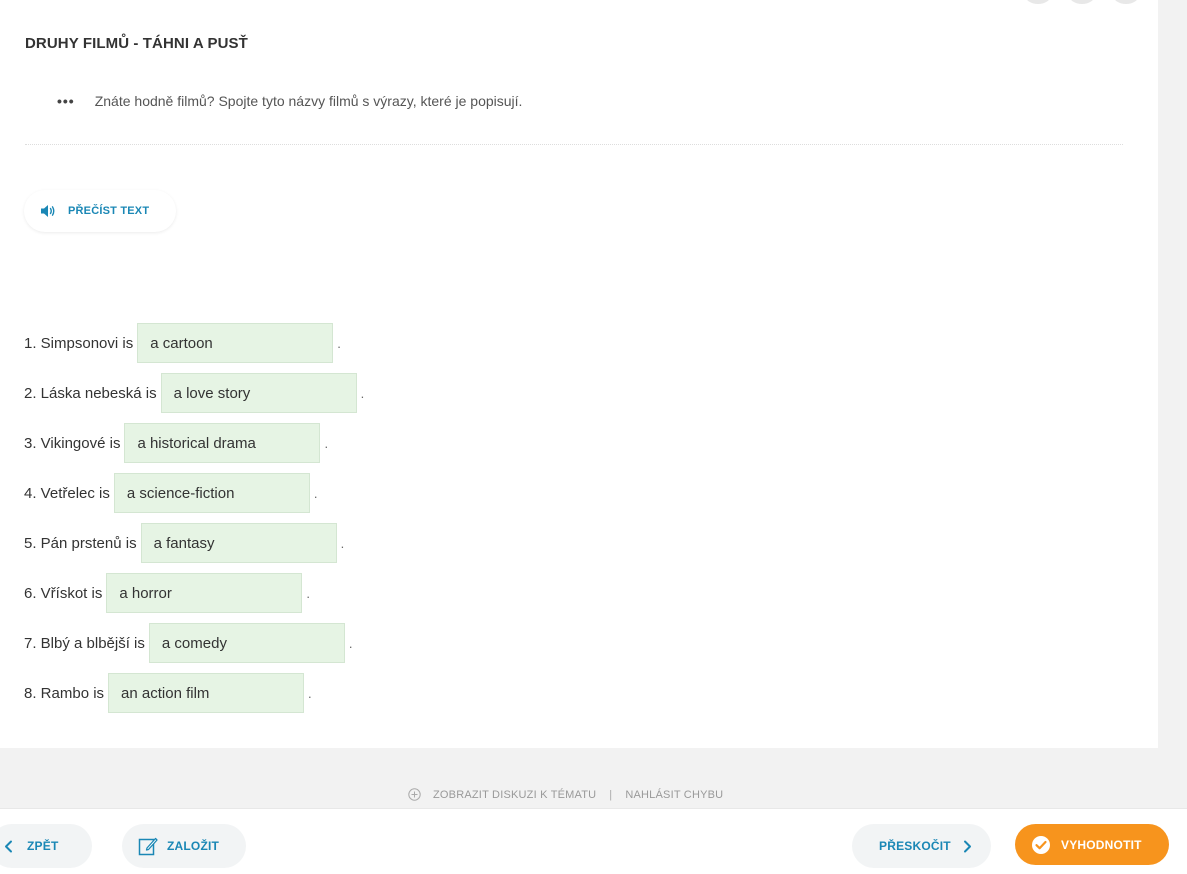 This screenshot has width=1187, height=874. Describe the element at coordinates (1041, 844) in the screenshot. I see `check-circle-icon` at that location.